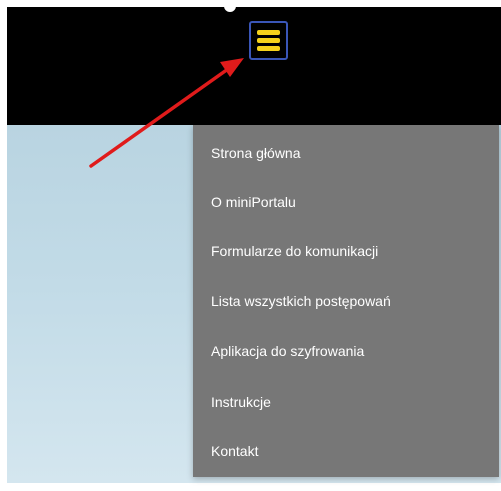  Describe the element at coordinates (230, 6) in the screenshot. I see `window-dot` at that location.